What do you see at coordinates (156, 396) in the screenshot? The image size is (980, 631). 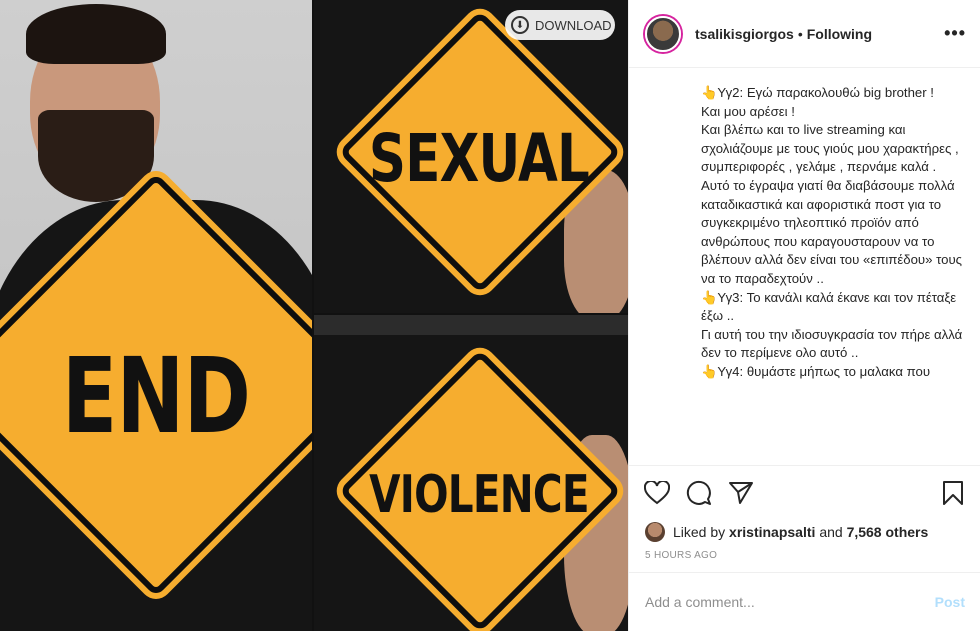 I see `end-sign-text: END` at bounding box center [156, 396].